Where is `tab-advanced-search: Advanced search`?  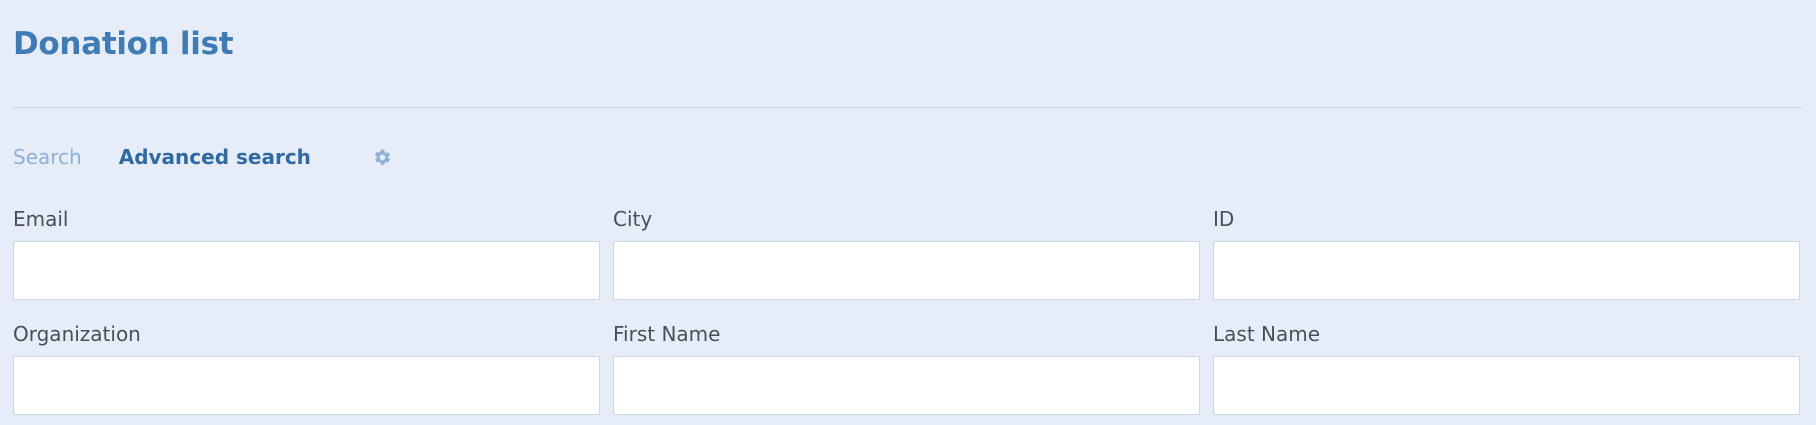 tab-advanced-search: Advanced search is located at coordinates (215, 157).